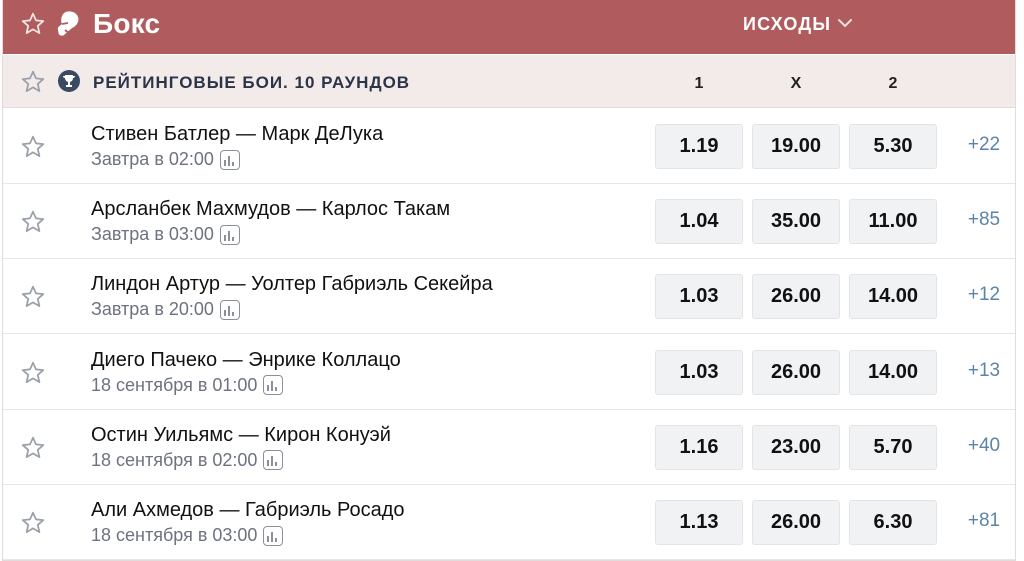 The image size is (1024, 561). I want to click on match-teams: Стивен Батлер — Марк ДеЛука, so click(237, 134).